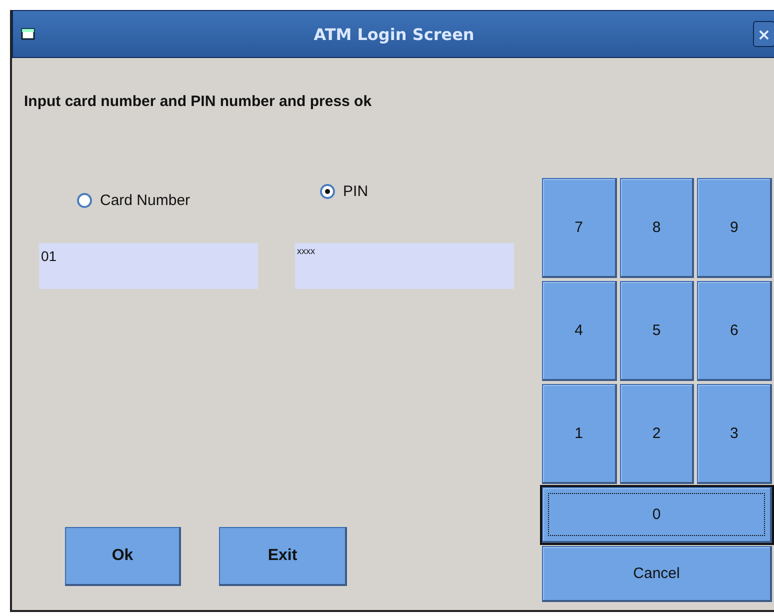 Image resolution: width=774 pixels, height=616 pixels. Describe the element at coordinates (394, 34) in the screenshot. I see `window-title: ATM Login Screen` at that location.